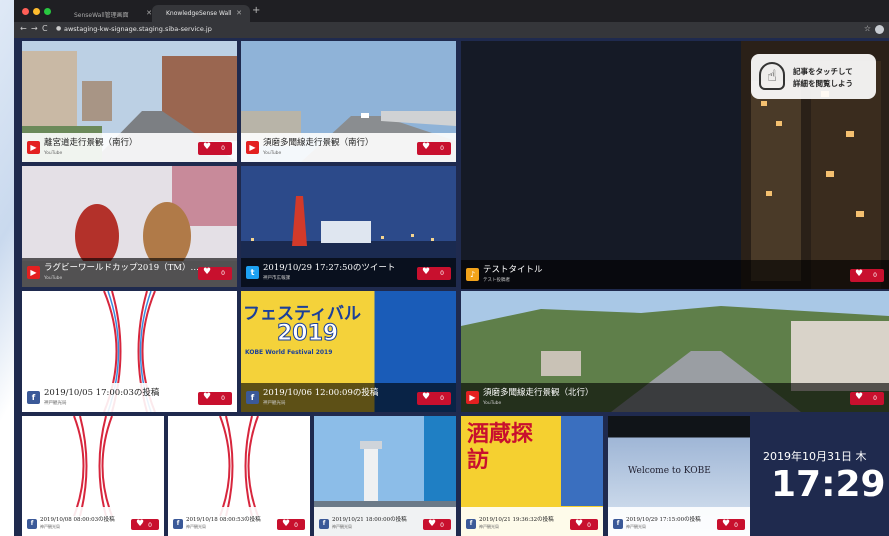 The height and width of the screenshot is (536, 889). I want to click on tab-label: SenseWall管理画面, so click(101, 15).